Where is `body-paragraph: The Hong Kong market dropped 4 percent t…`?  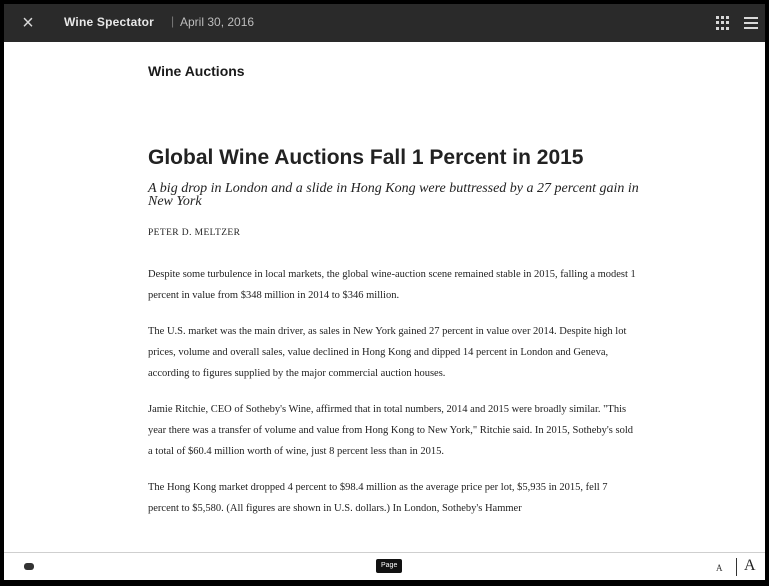
body-paragraph: The Hong Kong market dropped 4 percent t… is located at coordinates (378, 498).